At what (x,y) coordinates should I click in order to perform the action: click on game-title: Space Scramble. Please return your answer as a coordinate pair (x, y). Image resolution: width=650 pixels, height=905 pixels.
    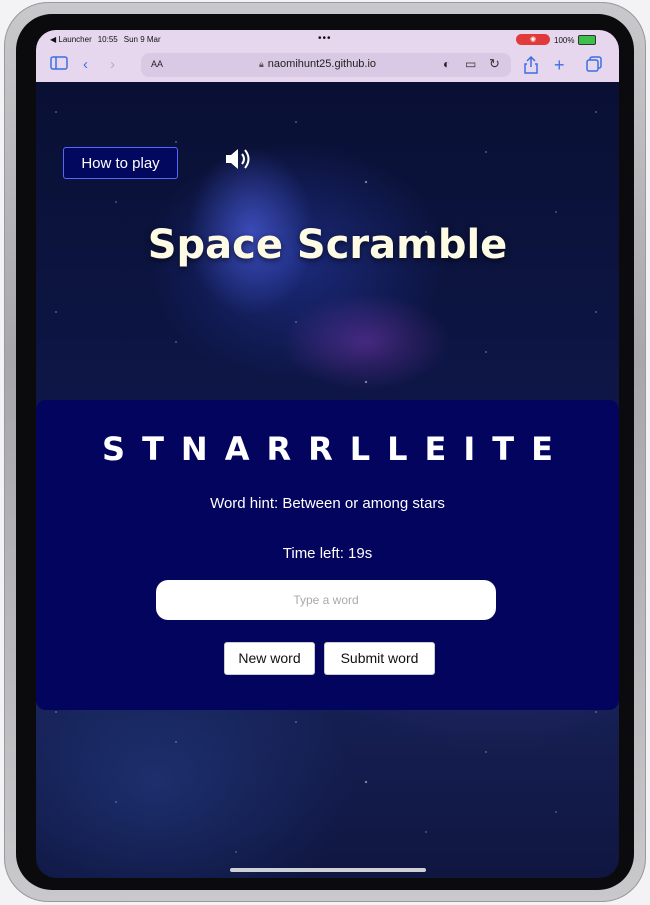
    Looking at the image, I should click on (327, 245).